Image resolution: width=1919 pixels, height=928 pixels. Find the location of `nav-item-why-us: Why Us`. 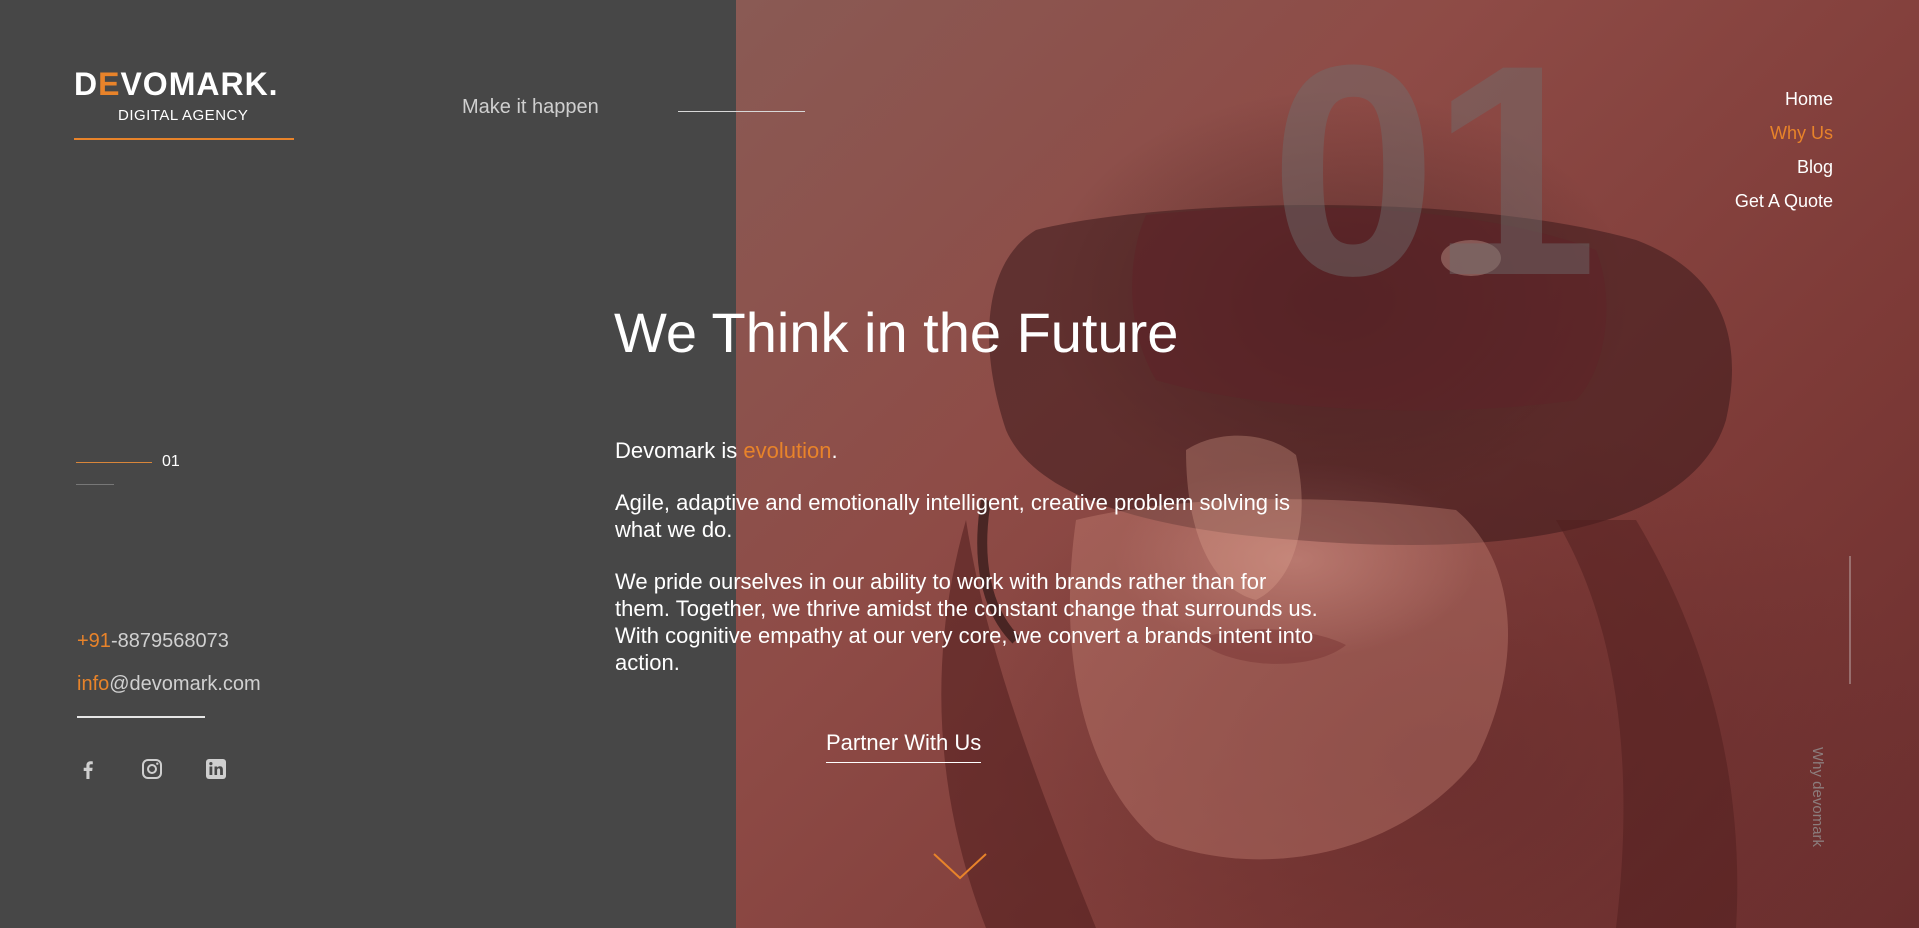

nav-item-why-us: Why Us is located at coordinates (1784, 133).